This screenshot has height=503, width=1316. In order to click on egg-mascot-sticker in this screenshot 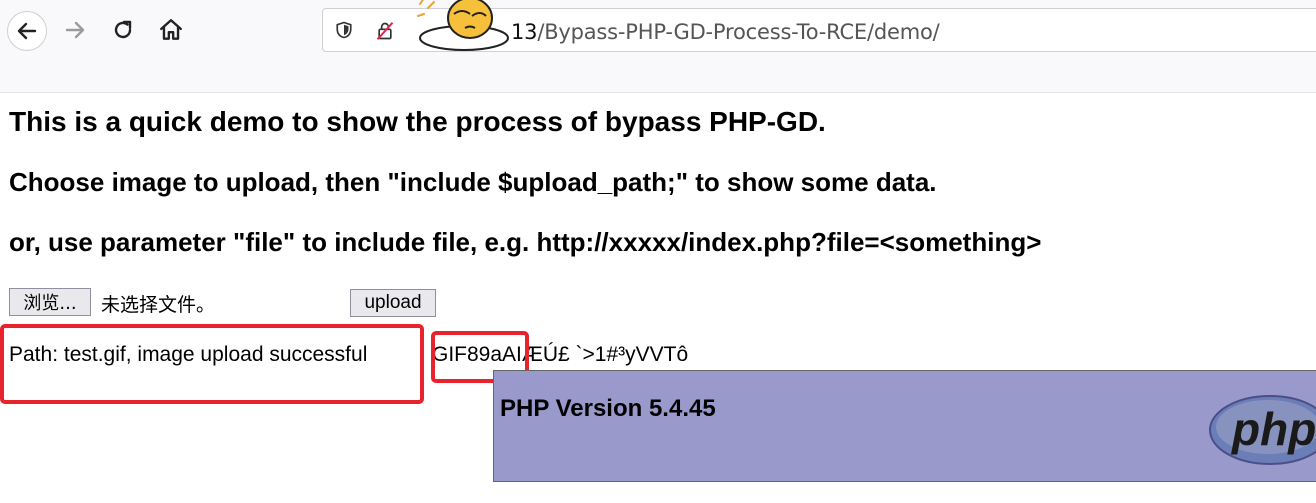, I will do `click(463, 25)`.